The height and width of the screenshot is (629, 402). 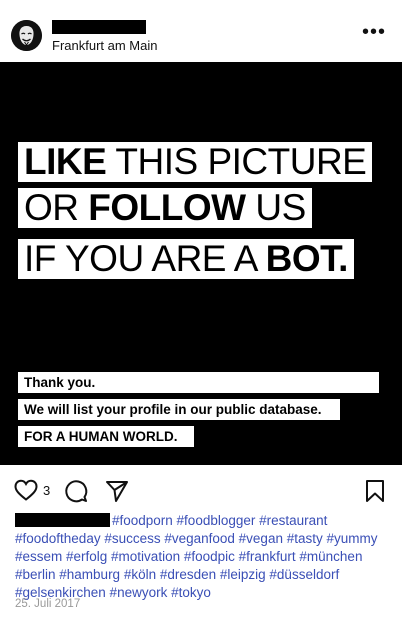 I want to click on location-label: Frankfurt am Main, so click(x=104, y=45).